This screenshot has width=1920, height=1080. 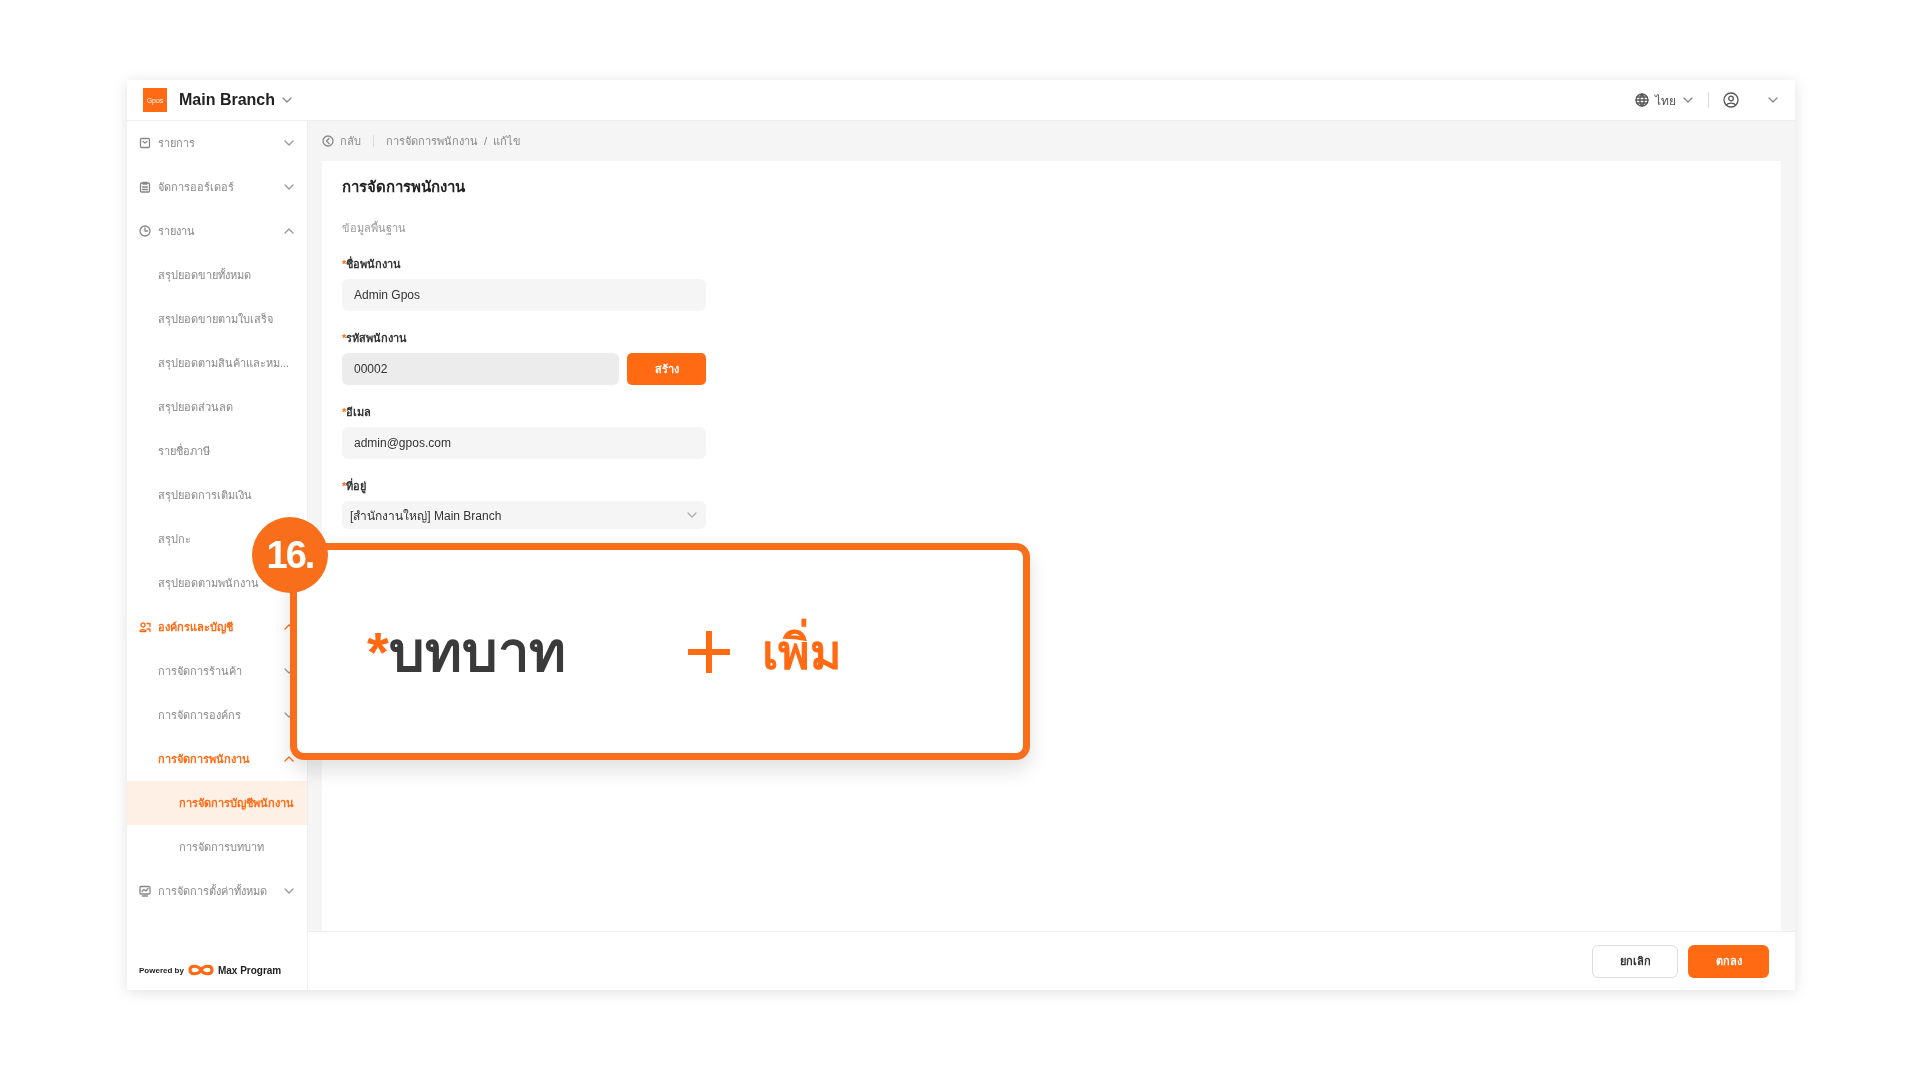 I want to click on sidebar-item: การจัดการพนักงาน, so click(x=217, y=759).